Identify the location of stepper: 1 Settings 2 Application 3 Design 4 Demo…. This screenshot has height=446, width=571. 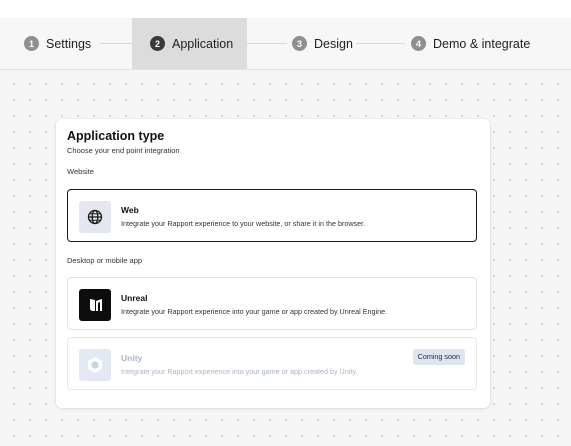
(285, 44).